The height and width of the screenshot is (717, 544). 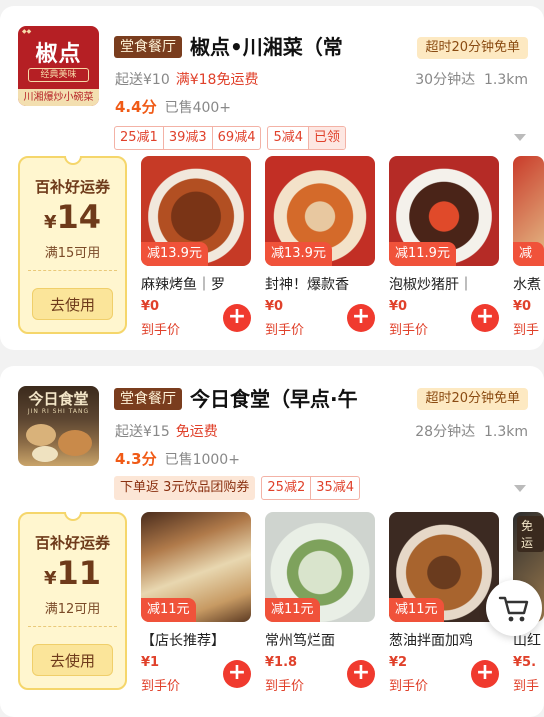 What do you see at coordinates (530, 534) in the screenshot?
I see `free-shipping-tag: 免运` at bounding box center [530, 534].